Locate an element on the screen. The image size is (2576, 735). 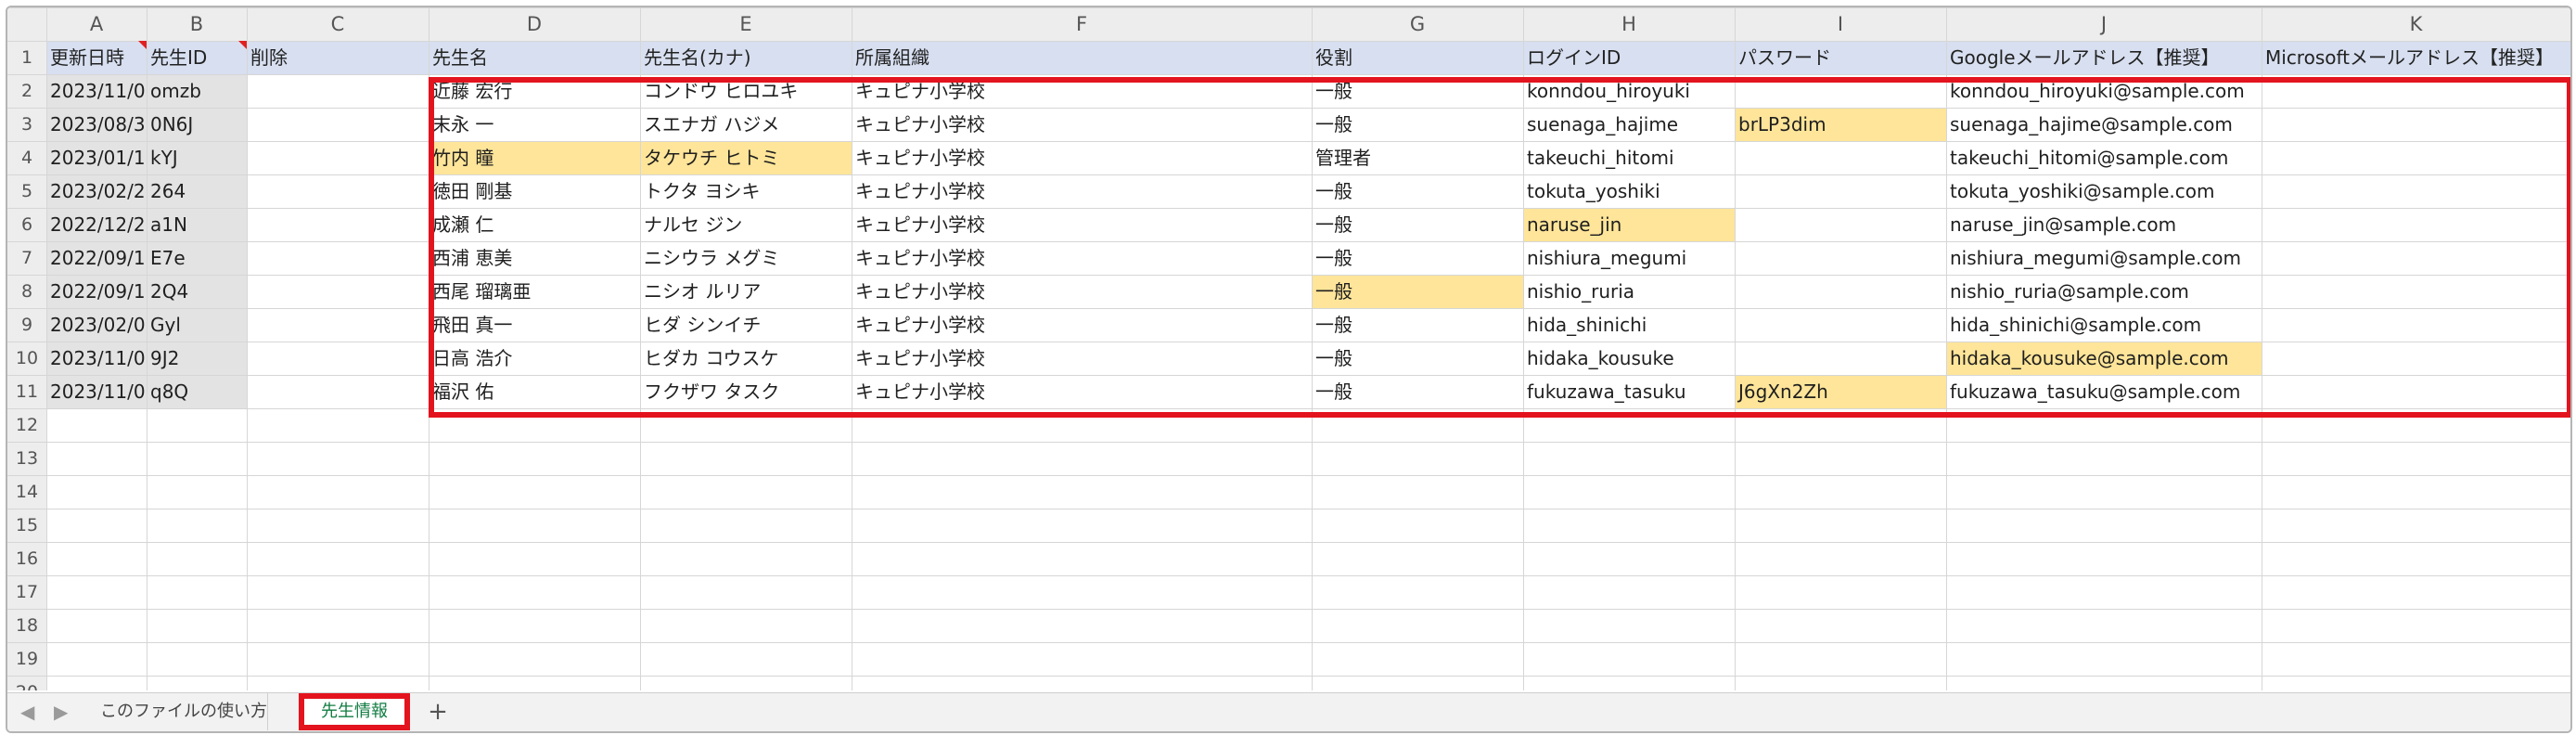
table-cell: tokuta_yoshiki@sample.com is located at coordinates (2104, 191).